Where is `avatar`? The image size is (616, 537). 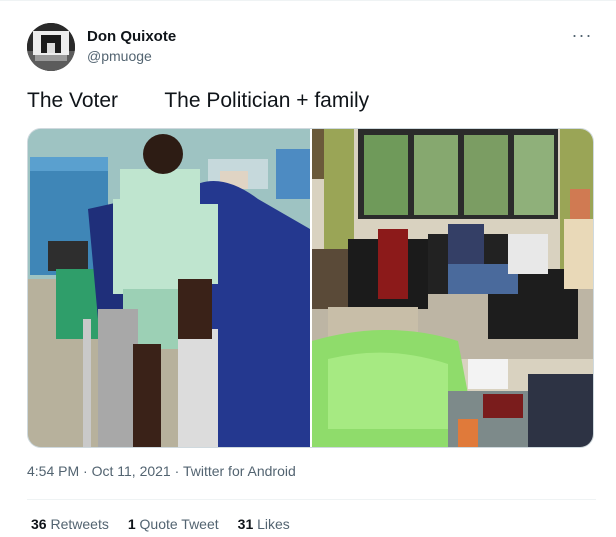
avatar is located at coordinates (51, 47).